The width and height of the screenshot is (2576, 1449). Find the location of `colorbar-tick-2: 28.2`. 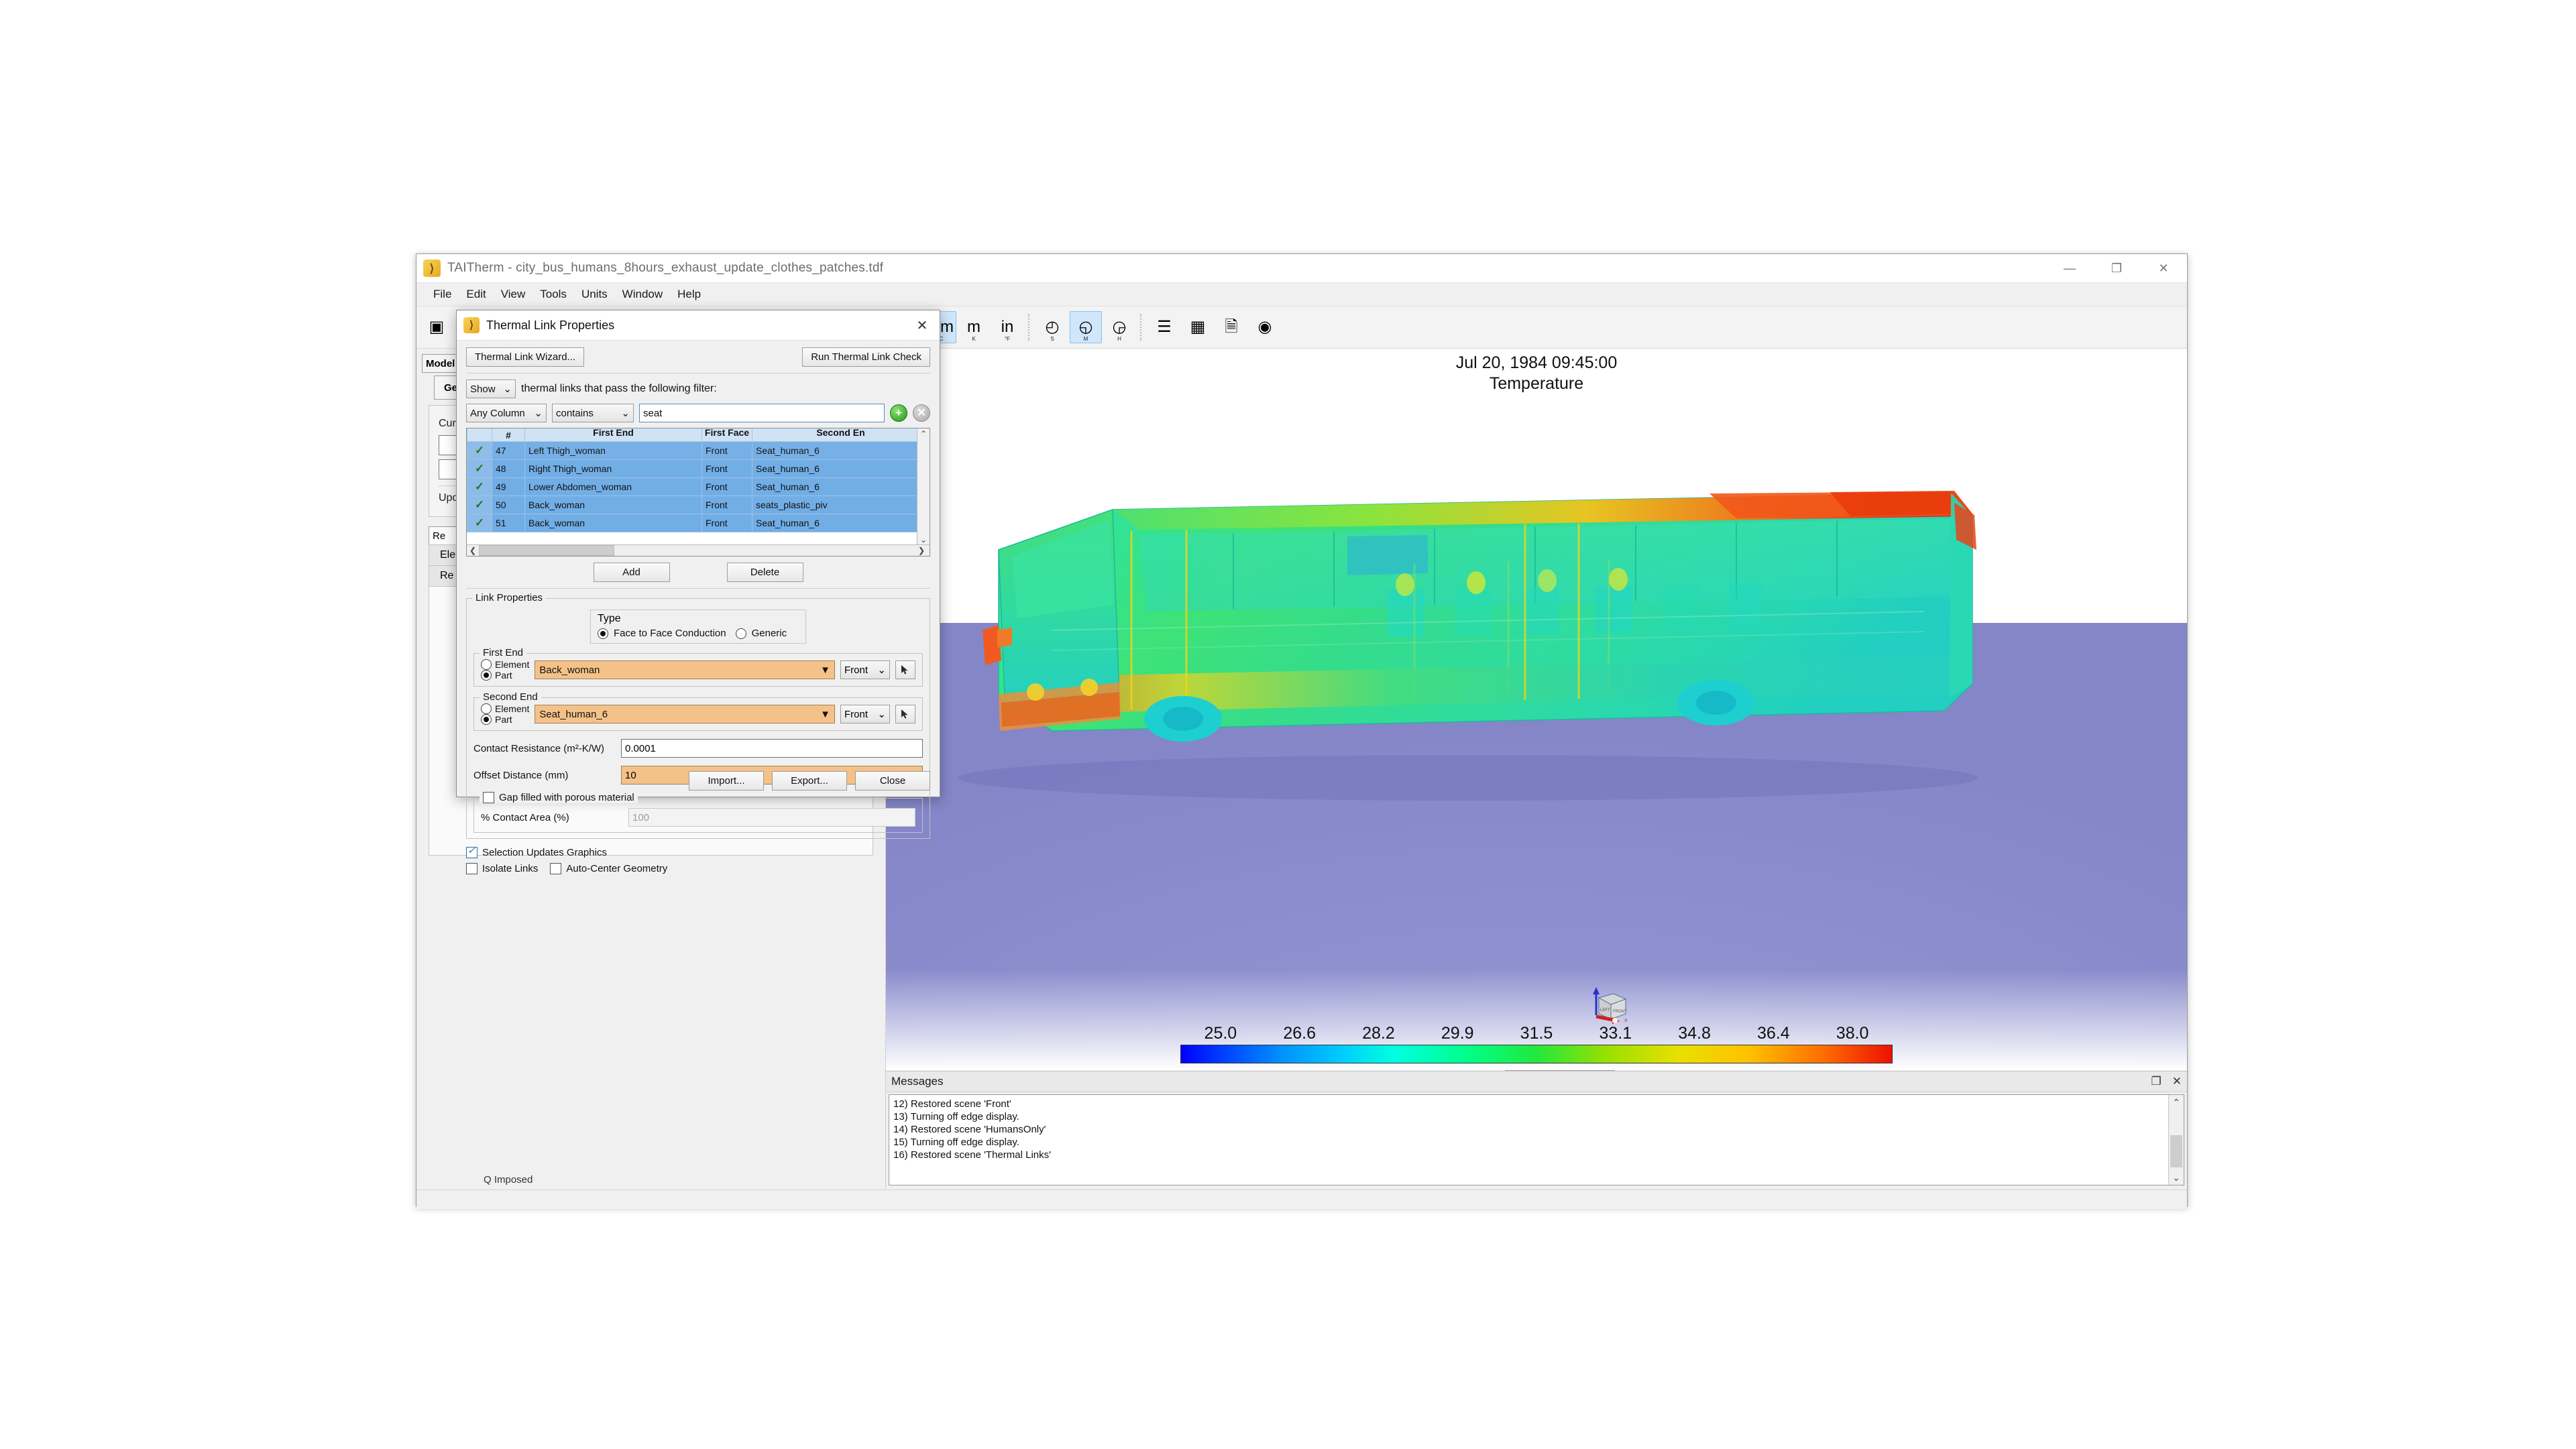

colorbar-tick-2: 28.2 is located at coordinates (1378, 1034).